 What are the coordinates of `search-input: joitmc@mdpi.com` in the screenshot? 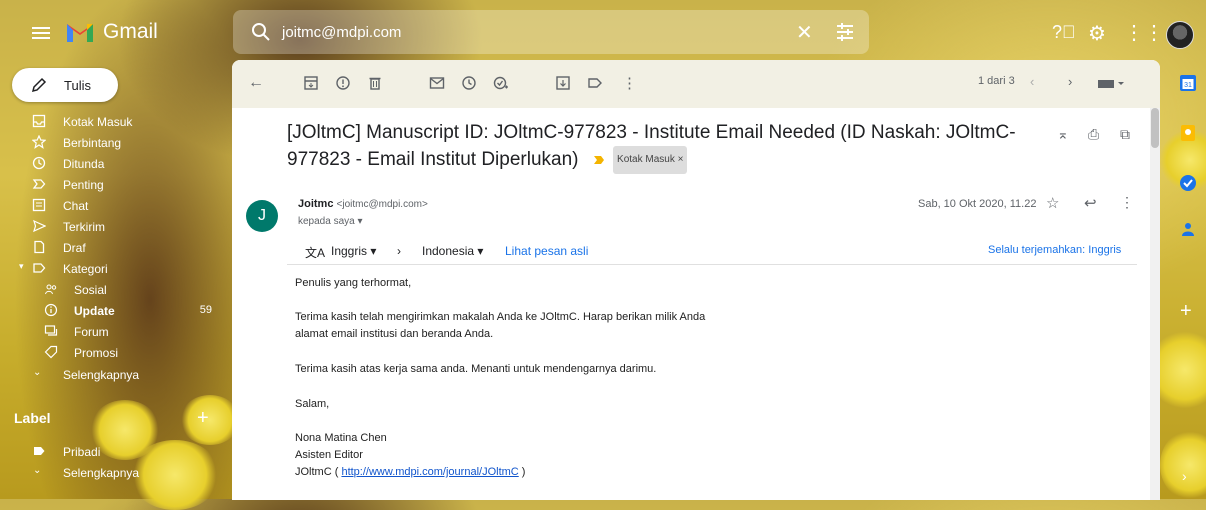 It's located at (341, 32).